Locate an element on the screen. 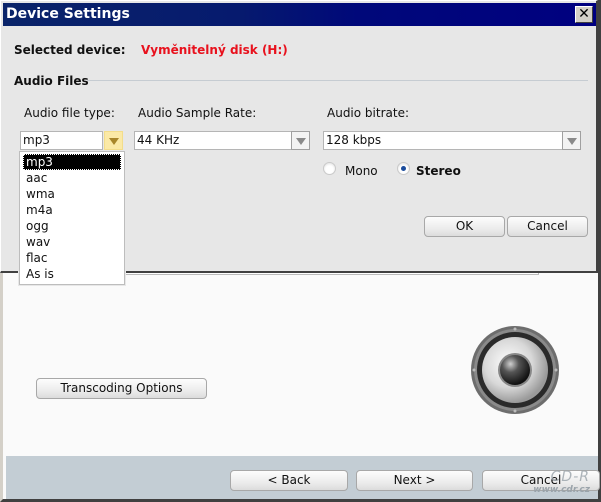 The height and width of the screenshot is (502, 601). mono-label: Mono is located at coordinates (361, 171).